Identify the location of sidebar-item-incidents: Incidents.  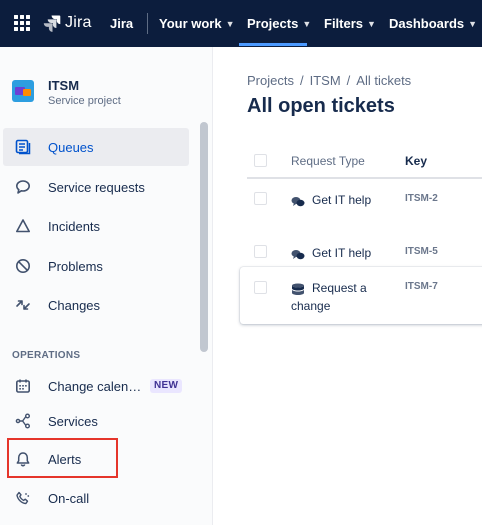
(96, 226).